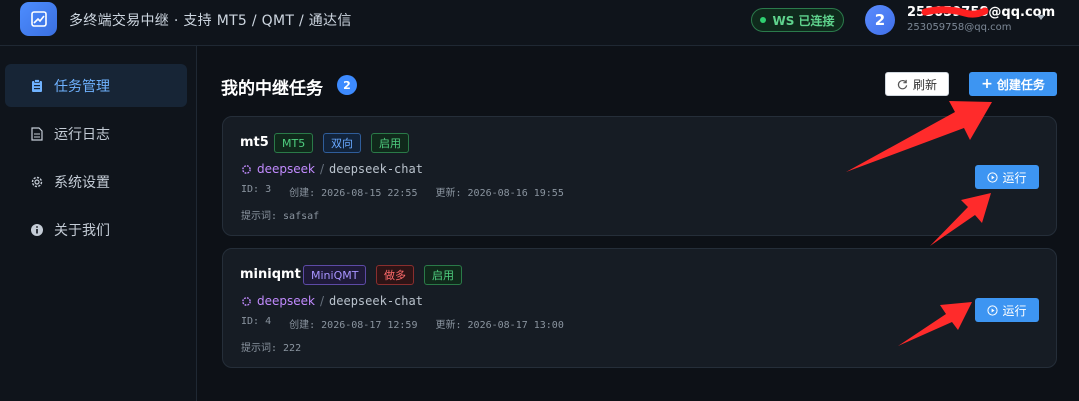  What do you see at coordinates (82, 86) in the screenshot?
I see `sidebar-item-label: 任务管理` at bounding box center [82, 86].